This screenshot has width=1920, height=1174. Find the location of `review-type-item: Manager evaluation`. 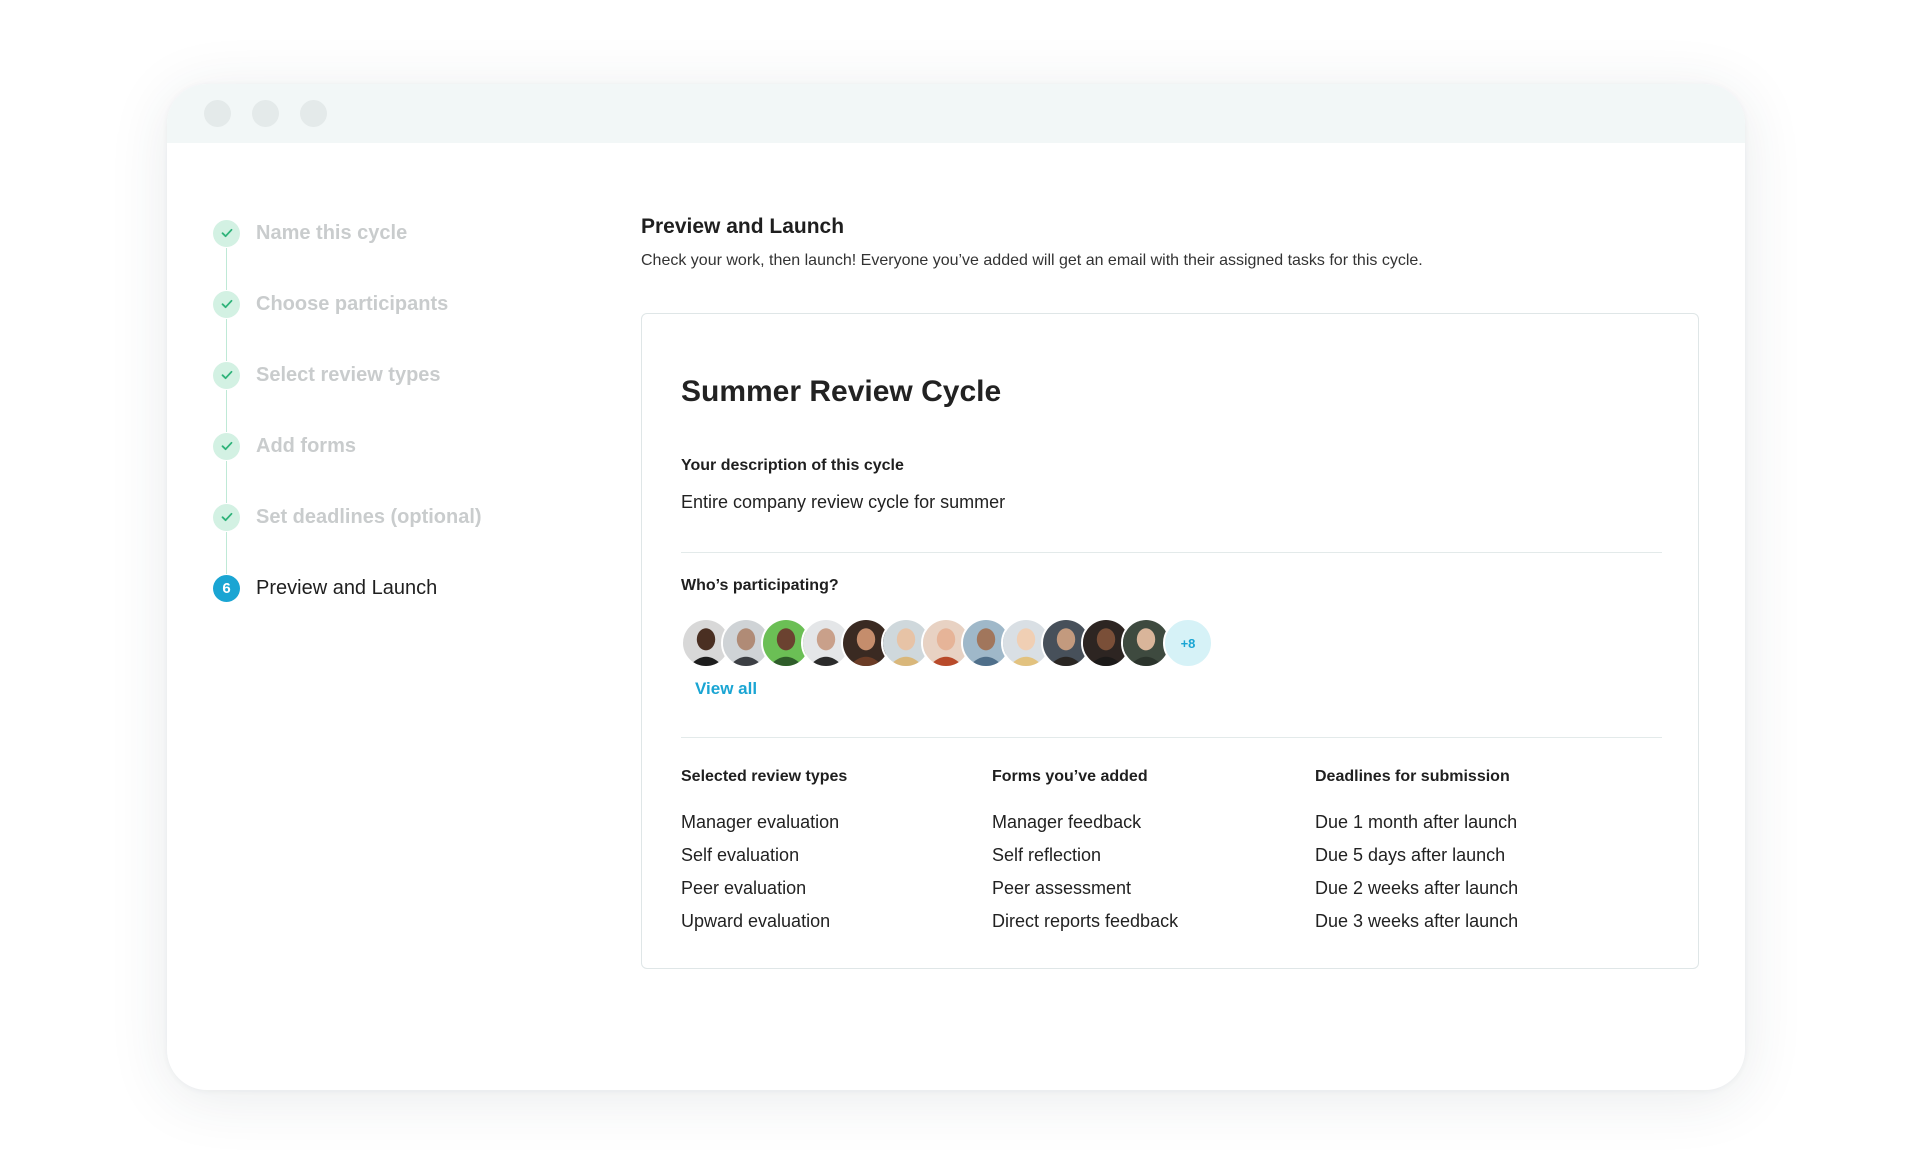

review-type-item: Manager evaluation is located at coordinates (760, 822).